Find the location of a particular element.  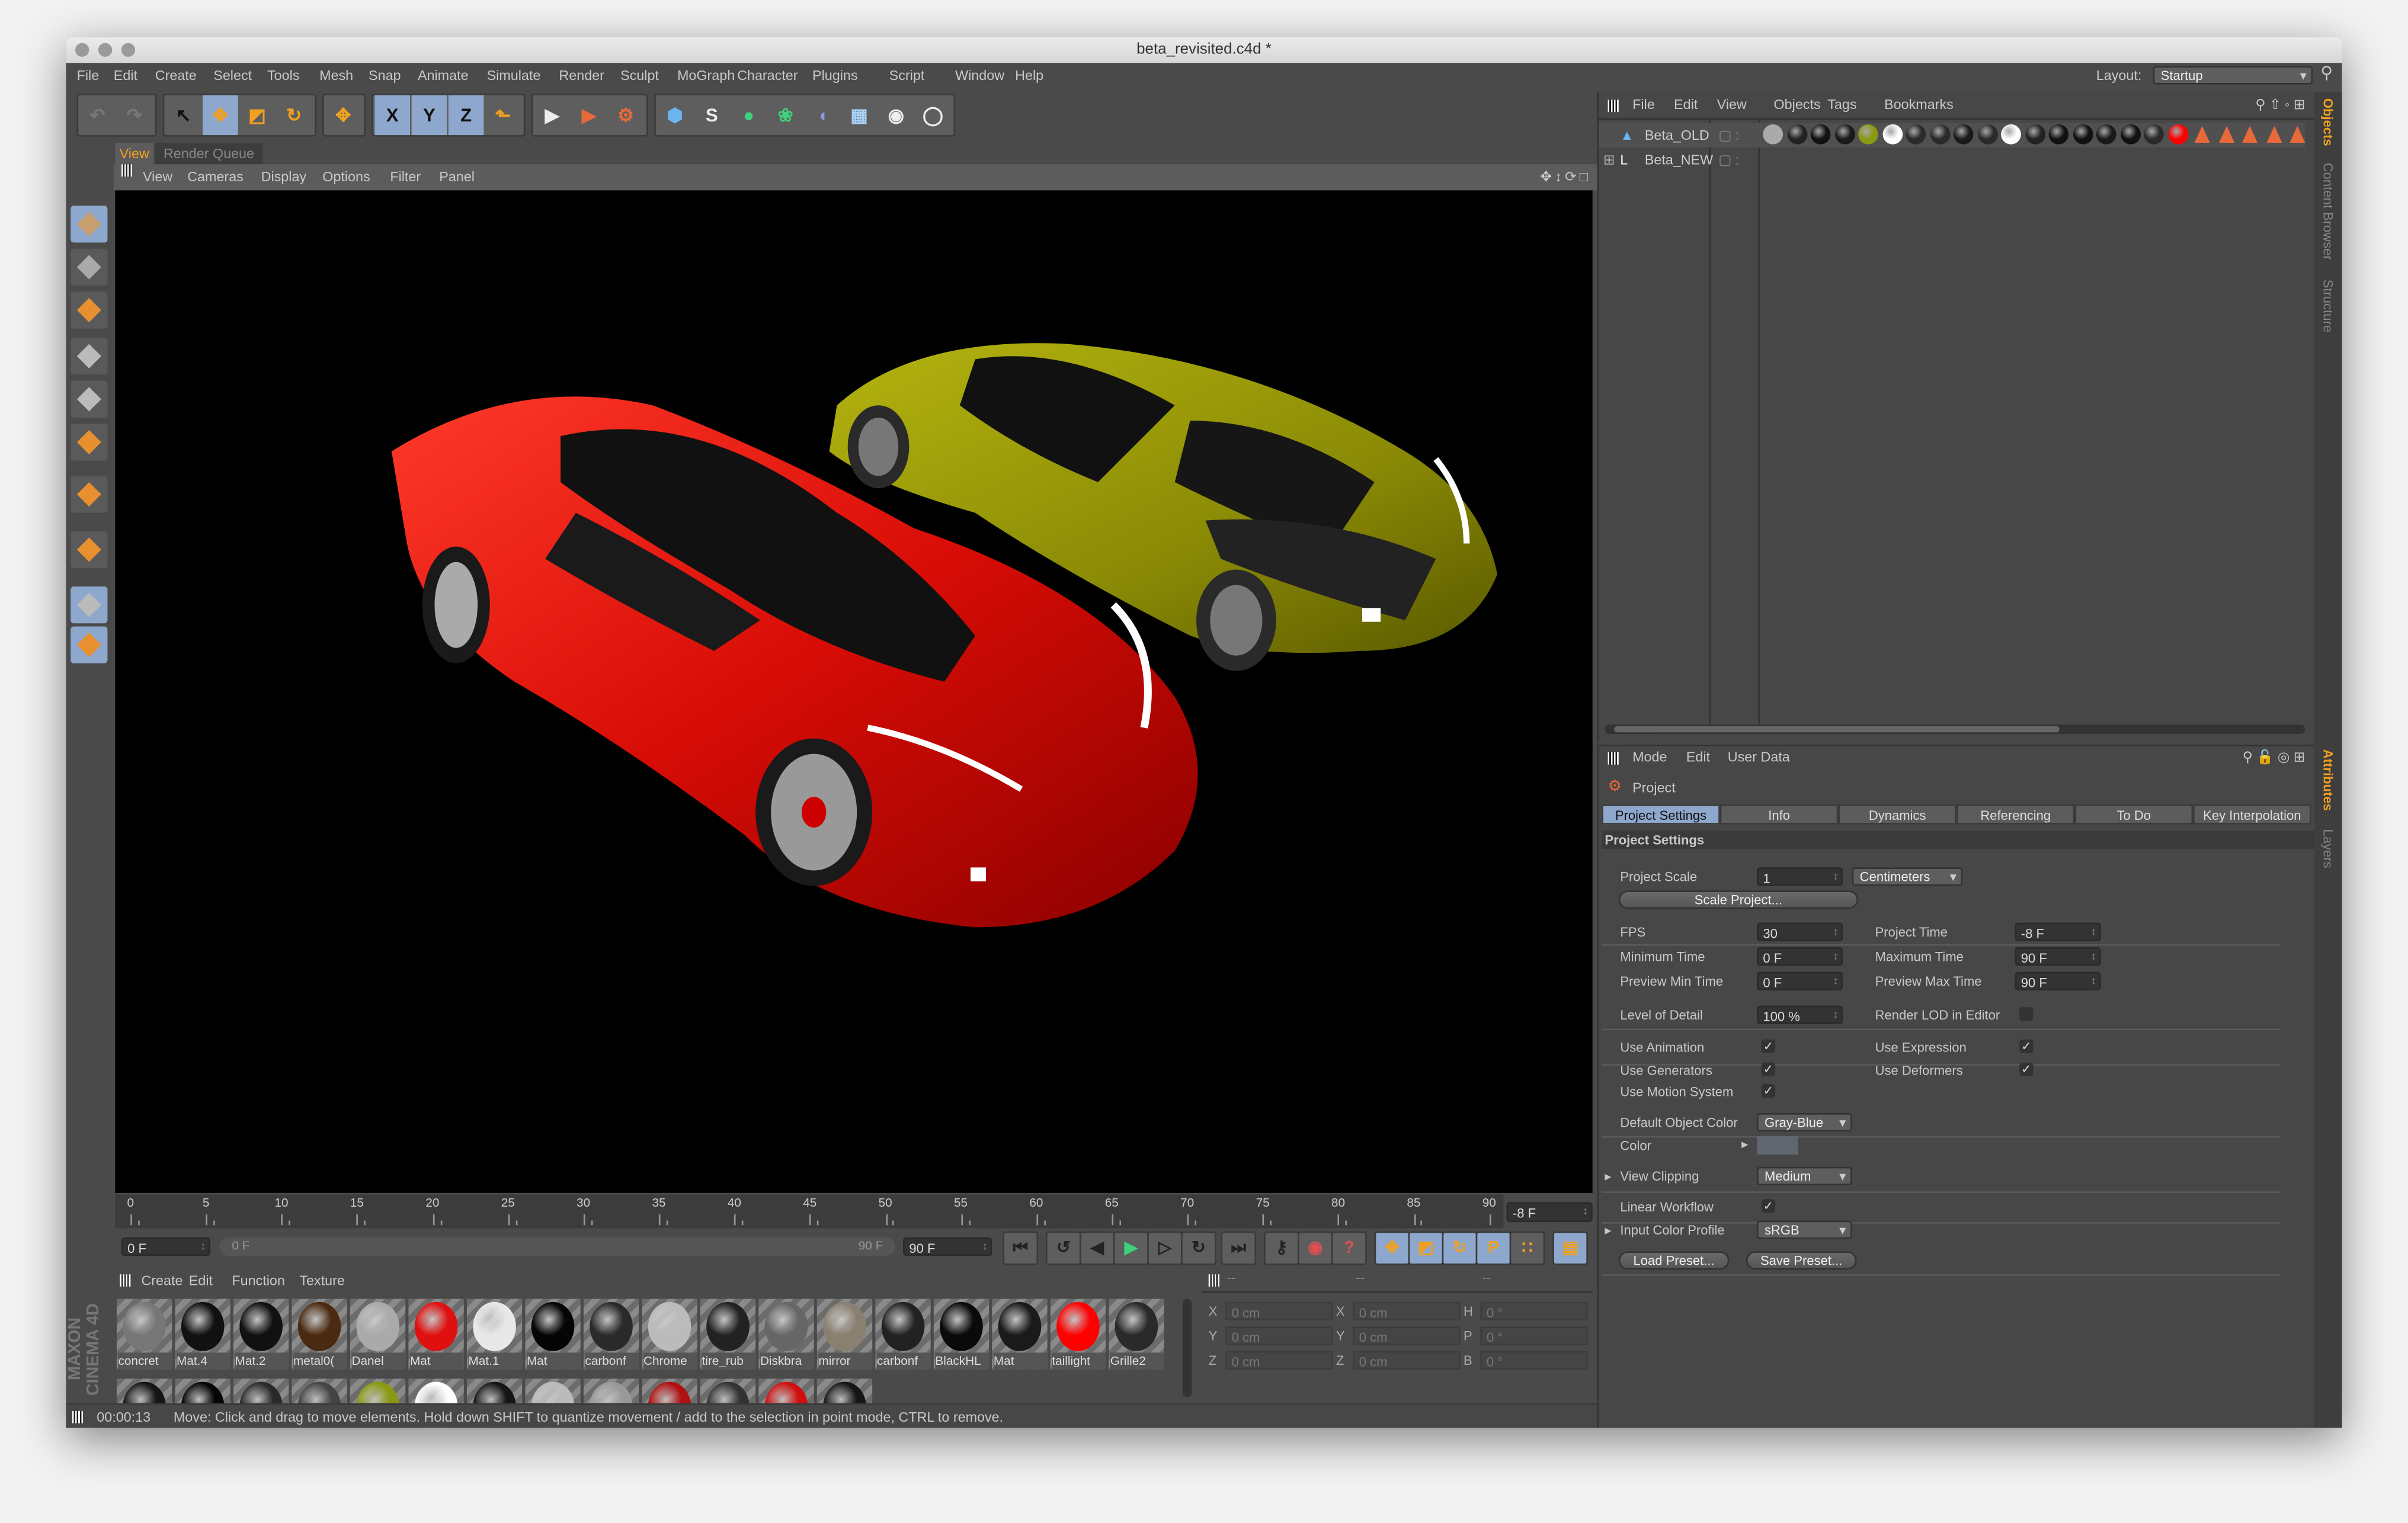

coordinate-field-h: 0 ° is located at coordinates (1534, 1311).